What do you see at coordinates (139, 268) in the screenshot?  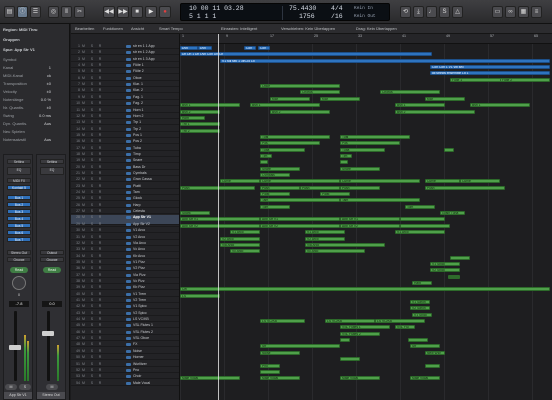 I see `track-name: V2 Pizz` at bounding box center [139, 268].